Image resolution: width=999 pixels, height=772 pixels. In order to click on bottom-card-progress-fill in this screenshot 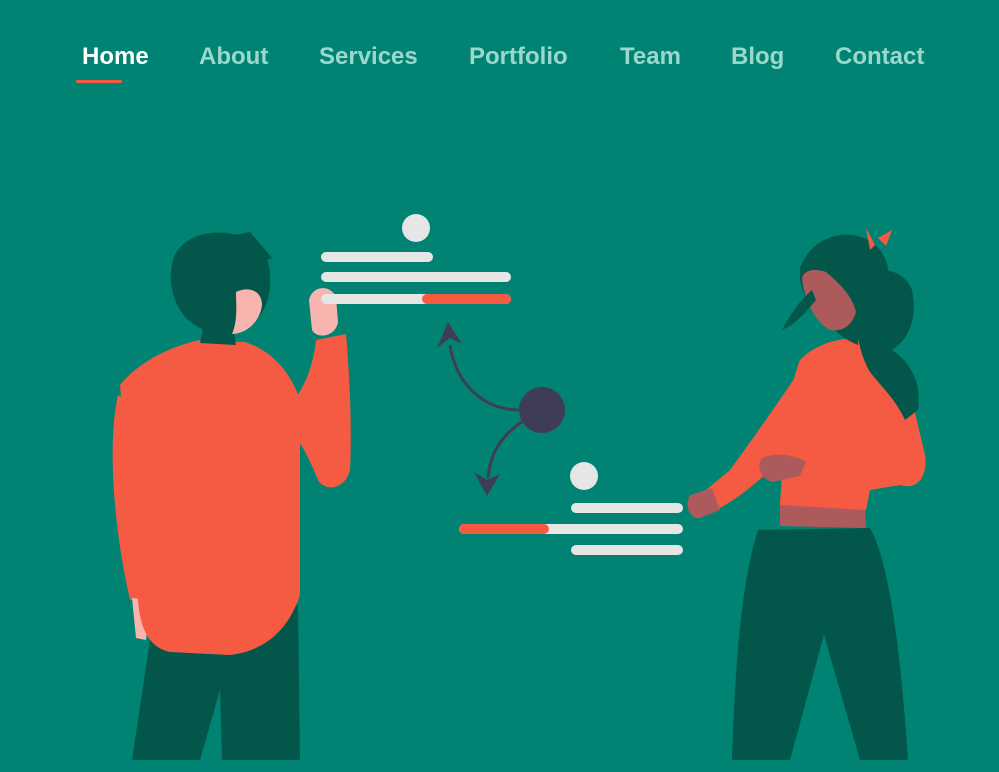, I will do `click(504, 529)`.